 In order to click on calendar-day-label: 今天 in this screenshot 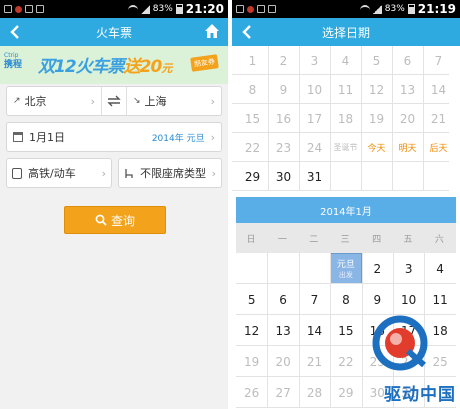, I will do `click(376, 149)`.